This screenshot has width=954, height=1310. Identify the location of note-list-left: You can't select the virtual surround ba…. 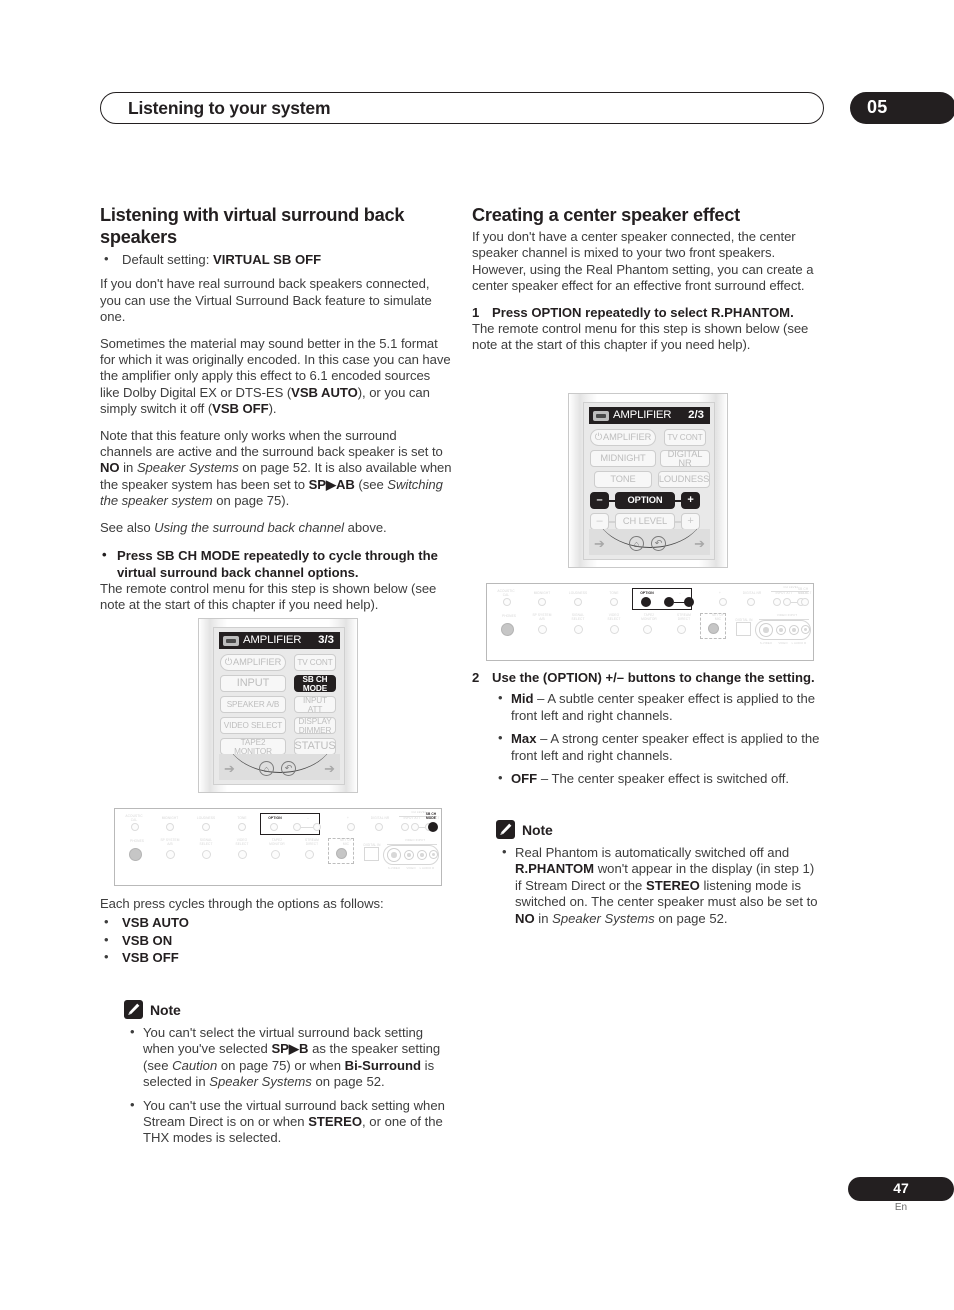
(276, 1085).